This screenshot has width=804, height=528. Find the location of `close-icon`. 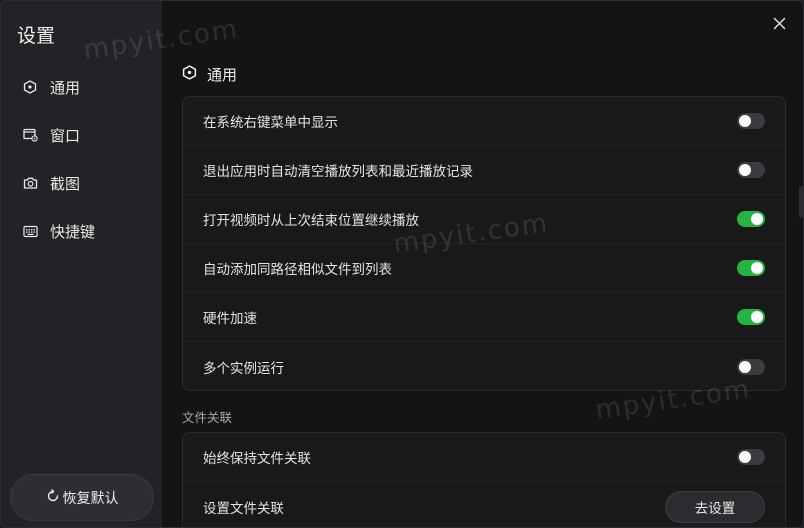

close-icon is located at coordinates (779, 25).